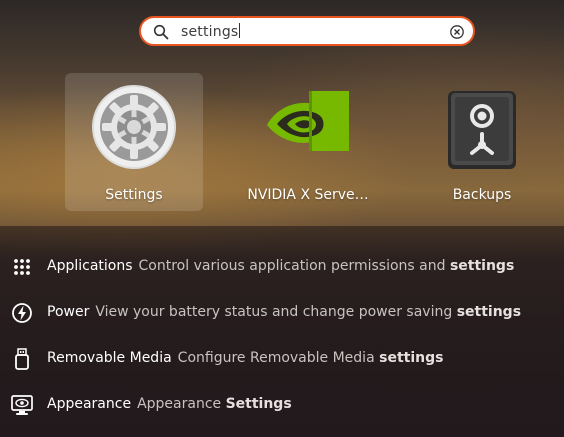  I want to click on app-label: Backups, so click(482, 195).